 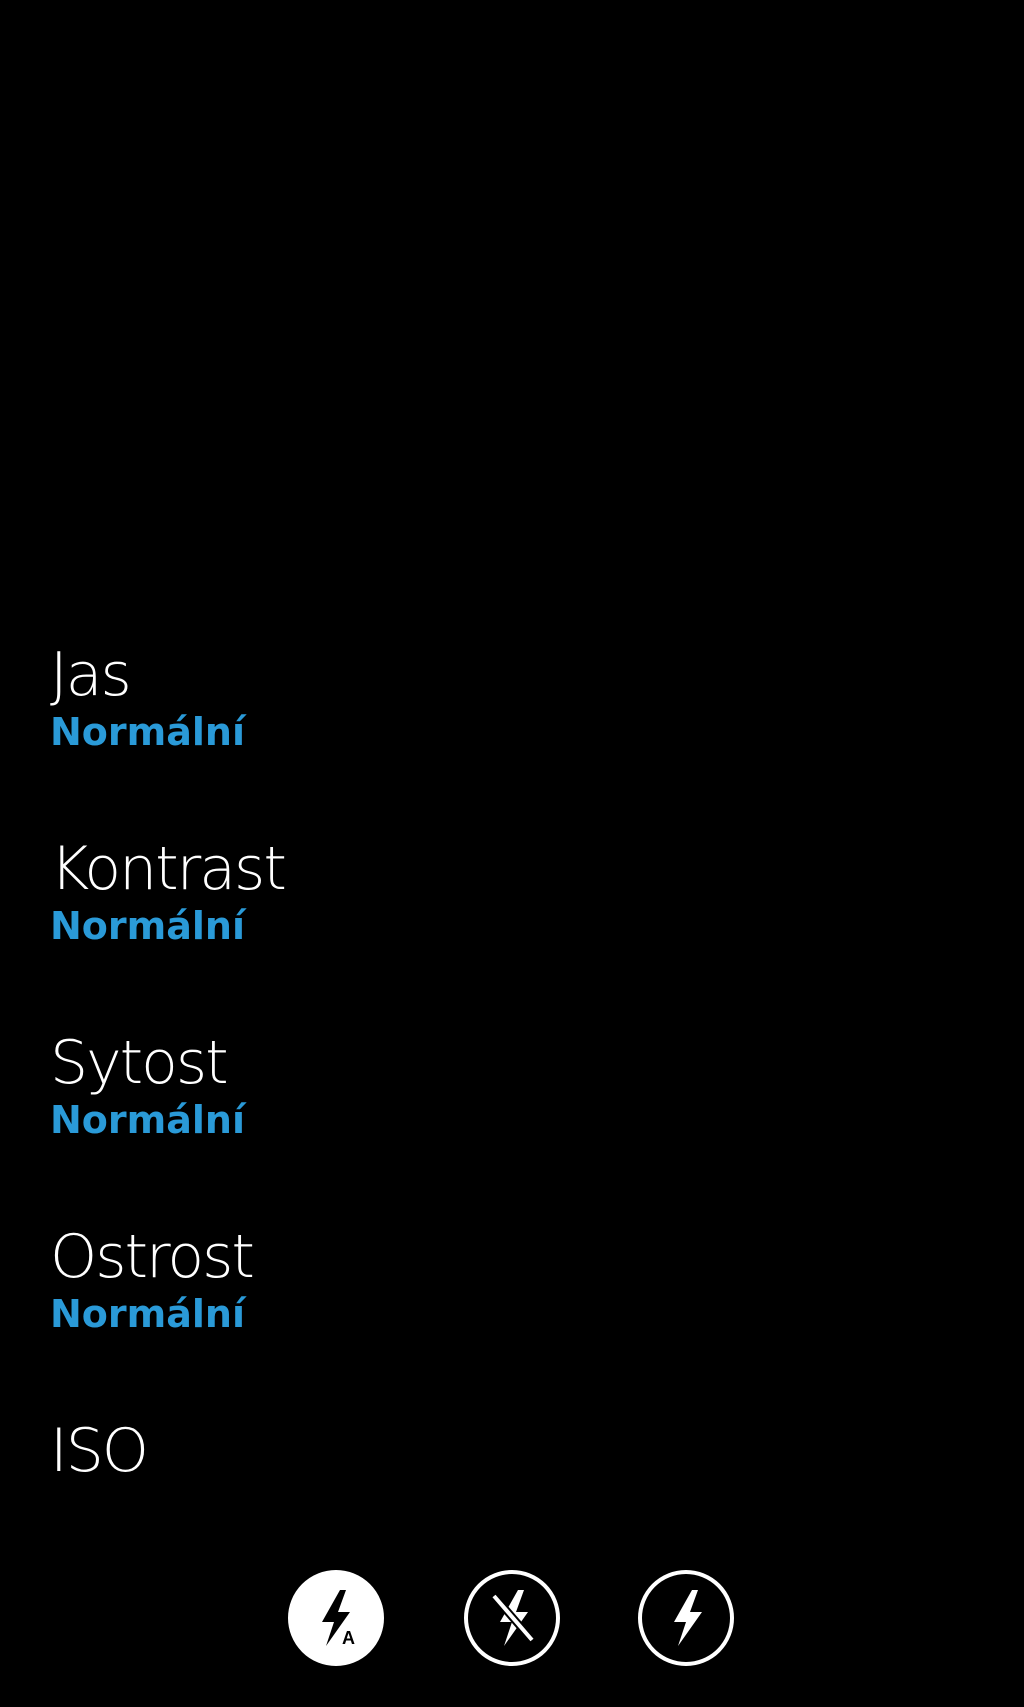 I want to click on flash-mode-bar: A, so click(x=512, y=1620).